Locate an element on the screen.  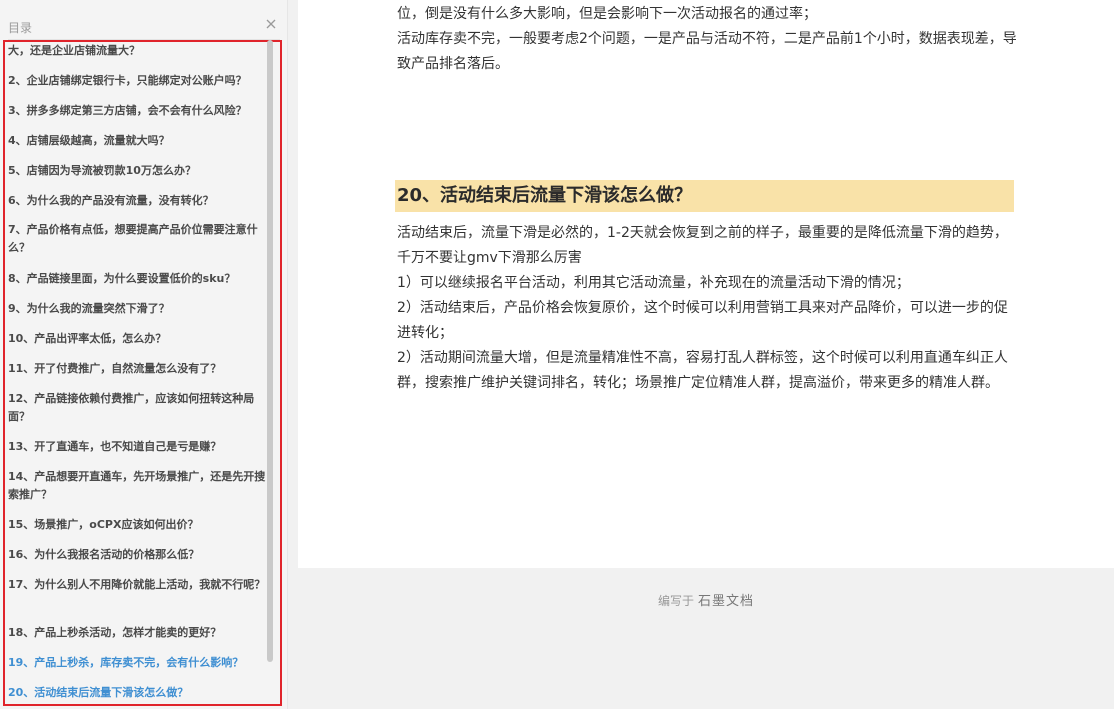
toc-item-7: 7、产品价格有点低，想要提高产品价位需要注意什么？ is located at coordinates (139, 239).